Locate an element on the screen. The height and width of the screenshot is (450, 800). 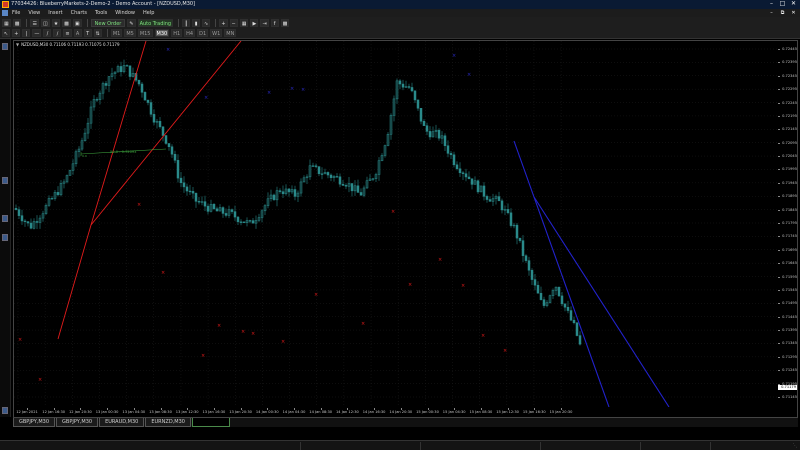
tab-euraud: EURAUD,M30 is located at coordinates (122, 422).